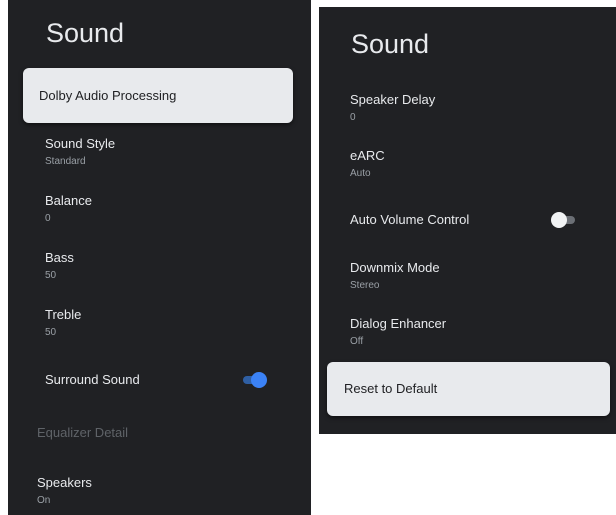 This screenshot has height=515, width=616. What do you see at coordinates (367, 155) in the screenshot?
I see `earc-label: eARC` at bounding box center [367, 155].